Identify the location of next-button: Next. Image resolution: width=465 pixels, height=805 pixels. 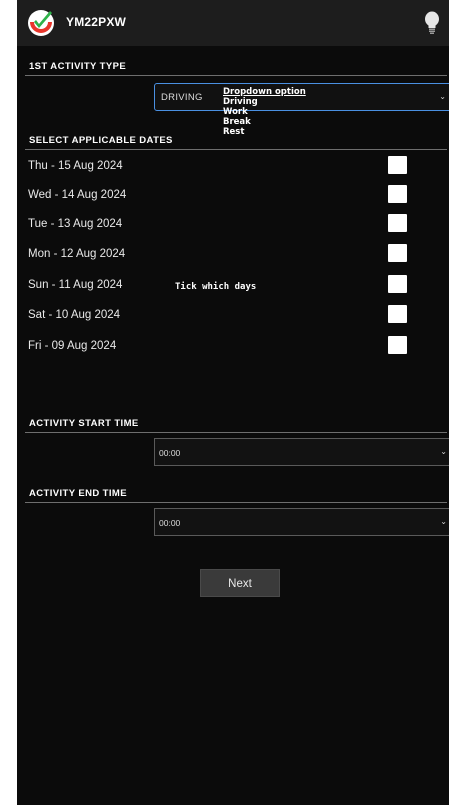
(240, 583).